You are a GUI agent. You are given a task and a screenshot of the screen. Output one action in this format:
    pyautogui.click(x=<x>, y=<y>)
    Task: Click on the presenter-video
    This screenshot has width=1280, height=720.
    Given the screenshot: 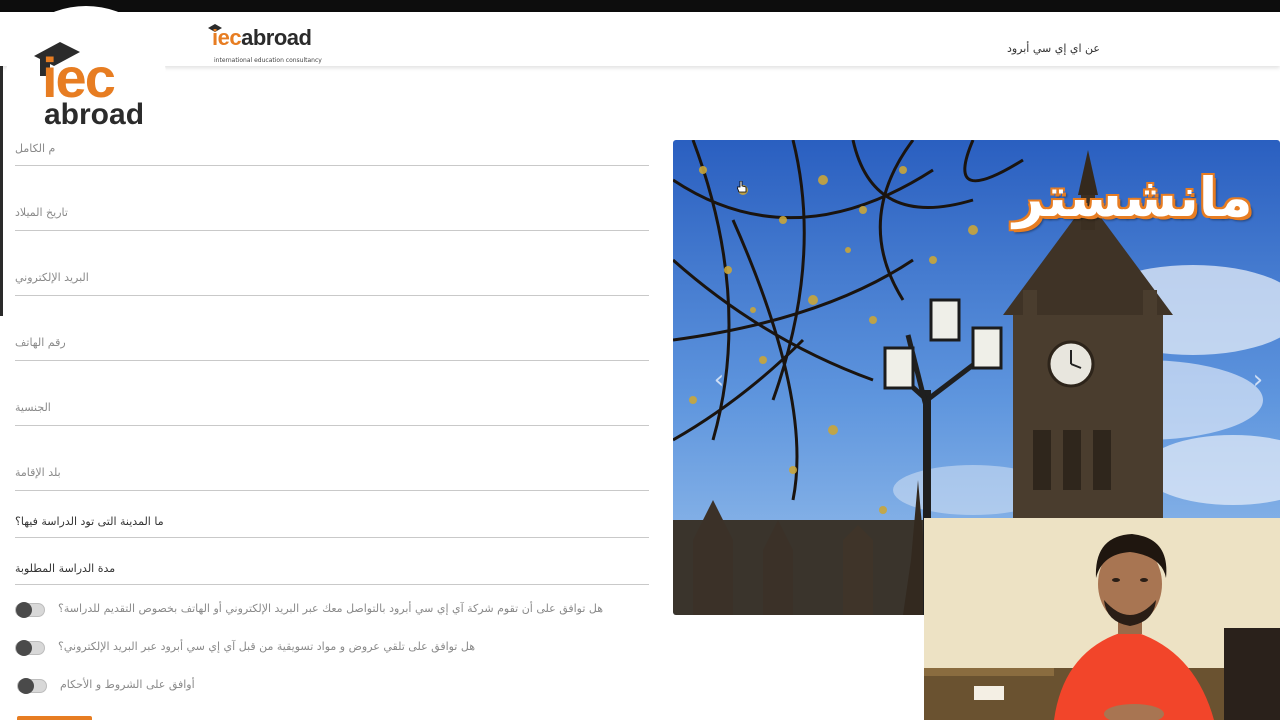 What is the action you would take?
    pyautogui.click(x=1102, y=619)
    